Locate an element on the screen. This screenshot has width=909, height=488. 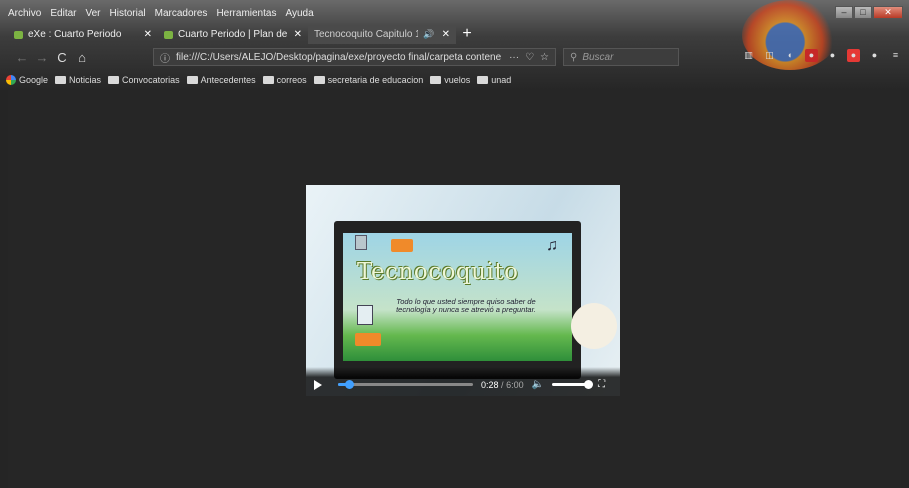
bookmark-noticias: Noticias is located at coordinates (78, 80).